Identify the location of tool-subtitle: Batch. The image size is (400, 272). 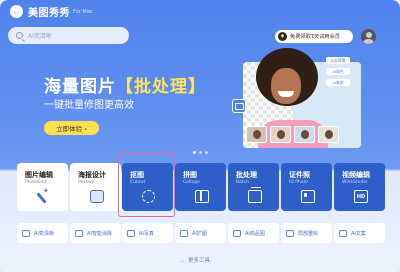
(242, 182).